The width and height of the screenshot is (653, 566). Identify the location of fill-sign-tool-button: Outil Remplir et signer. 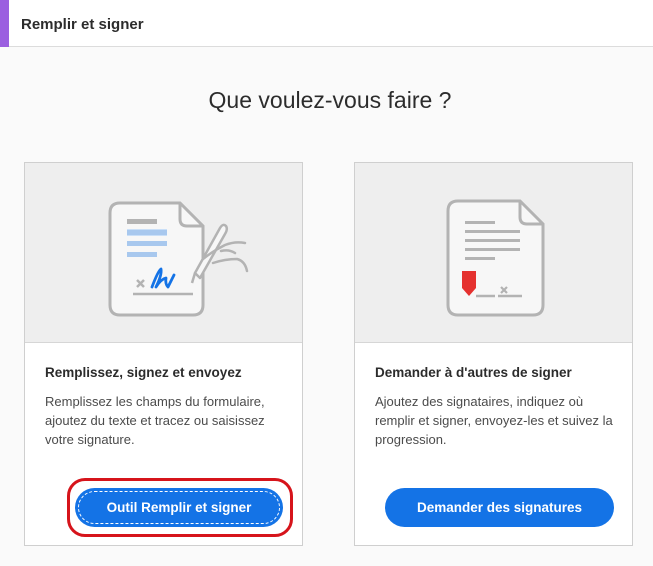
(179, 507).